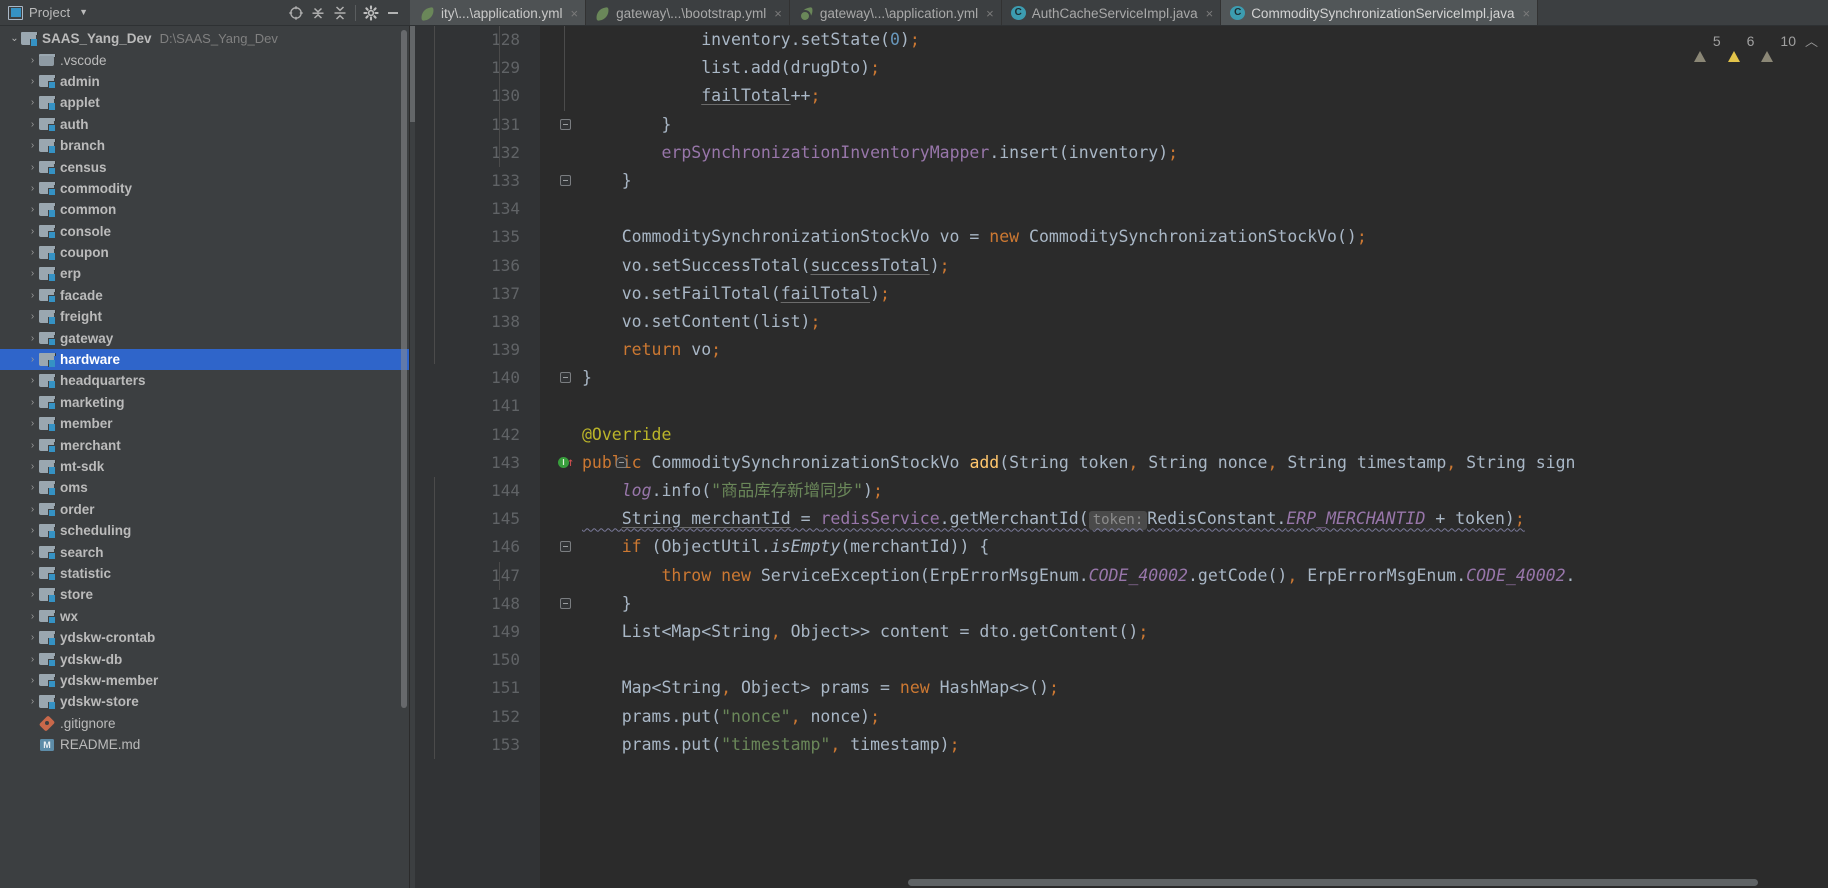  Describe the element at coordinates (83, 12) in the screenshot. I see `chevron-down-icon: ▼` at that location.